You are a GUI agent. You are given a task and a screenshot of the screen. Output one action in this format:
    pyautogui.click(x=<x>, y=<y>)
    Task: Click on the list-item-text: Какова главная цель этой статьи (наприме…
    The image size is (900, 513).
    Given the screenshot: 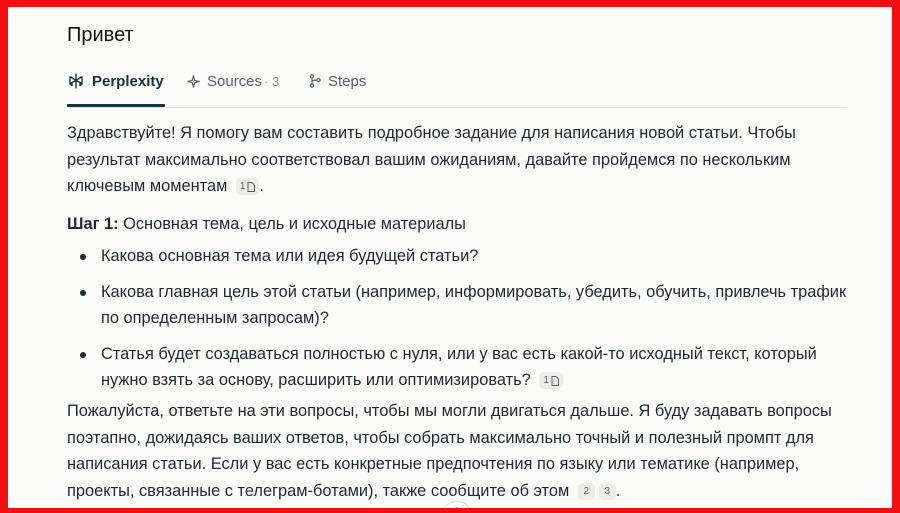 What is the action you would take?
    pyautogui.click(x=474, y=305)
    